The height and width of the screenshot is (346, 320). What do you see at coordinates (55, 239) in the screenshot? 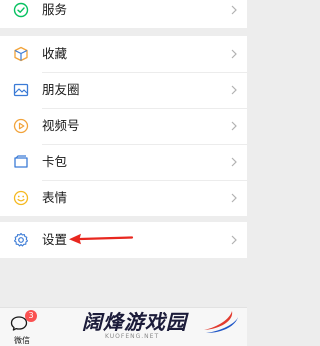
I see `menu-item-label: 设置` at bounding box center [55, 239].